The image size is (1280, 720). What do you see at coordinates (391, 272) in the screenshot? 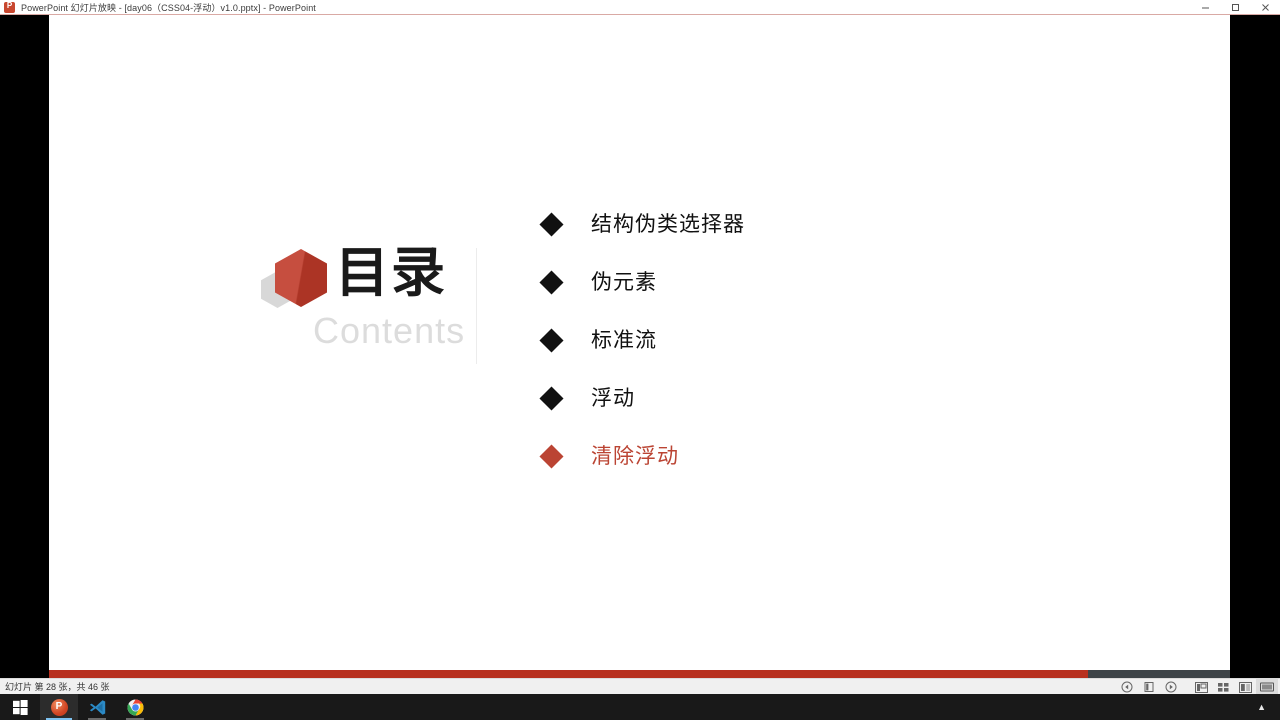
I see `contents-title-cn: 目录` at bounding box center [391, 272].